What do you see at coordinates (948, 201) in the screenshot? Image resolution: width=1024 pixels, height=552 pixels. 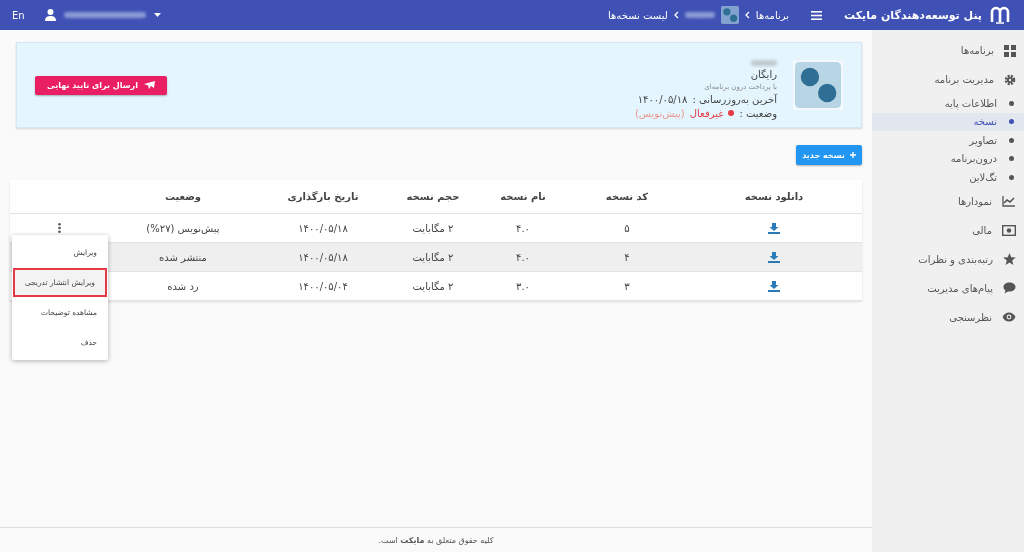 I see `sidebar-item: نمودارها` at bounding box center [948, 201].